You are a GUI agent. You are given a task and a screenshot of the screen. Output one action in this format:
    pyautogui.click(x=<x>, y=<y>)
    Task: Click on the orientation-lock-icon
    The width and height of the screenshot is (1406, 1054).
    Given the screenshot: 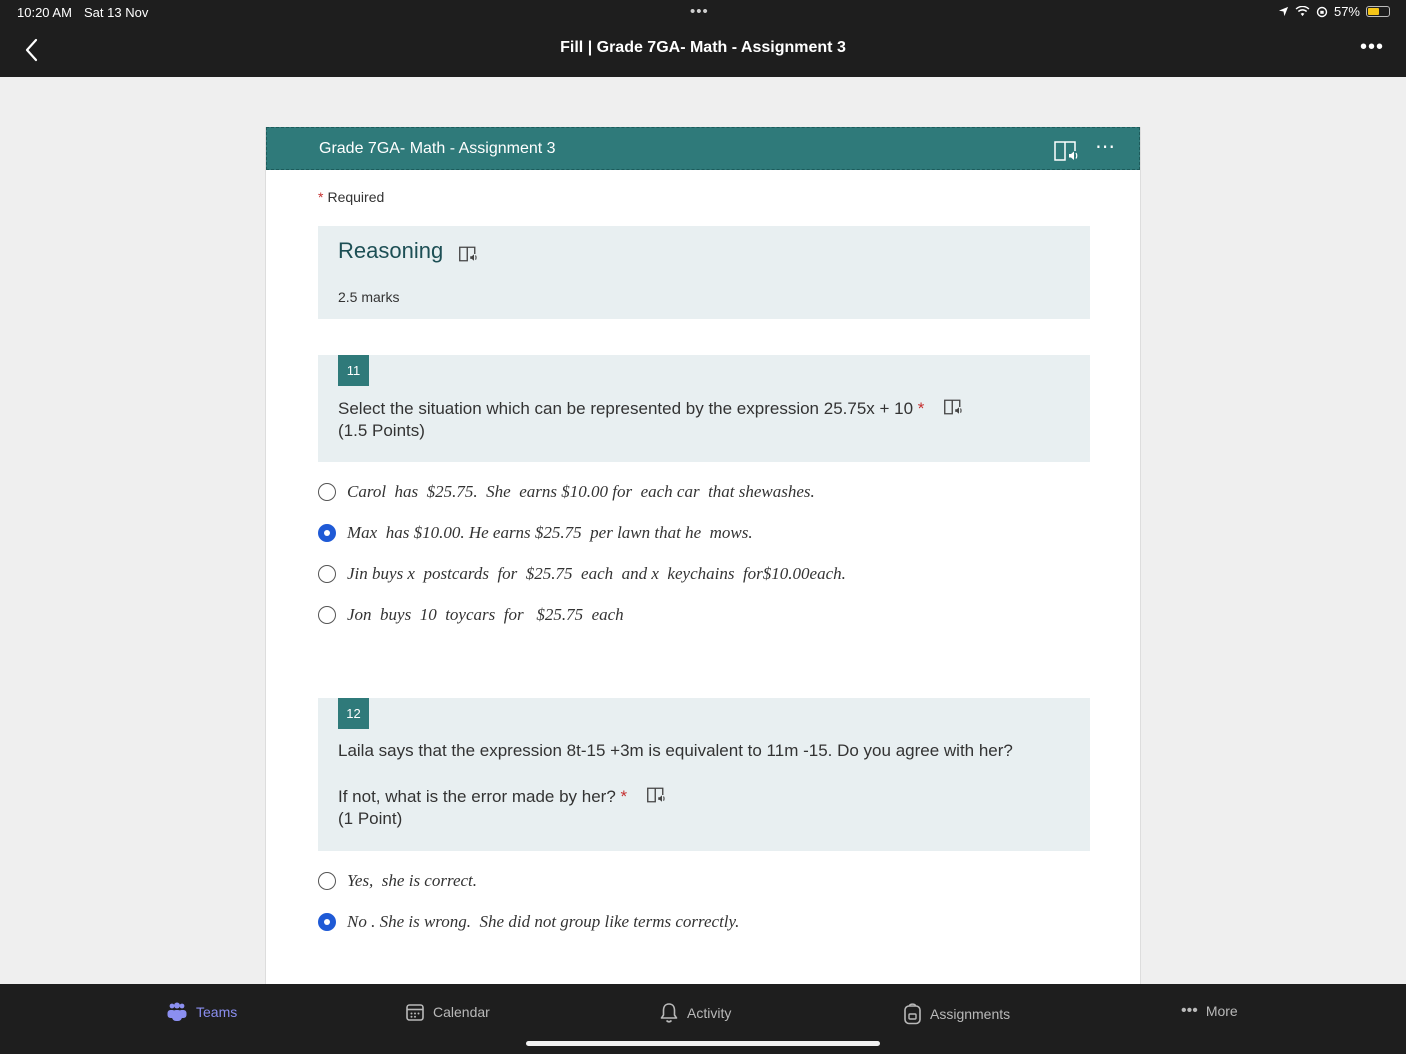 What is the action you would take?
    pyautogui.click(x=1322, y=11)
    